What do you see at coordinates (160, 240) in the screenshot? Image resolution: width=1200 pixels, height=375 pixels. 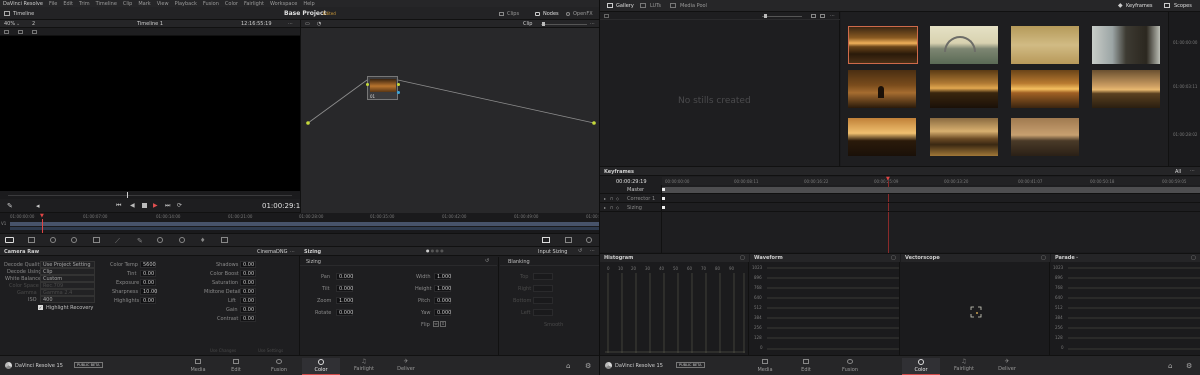 I see `window-icon` at bounding box center [160, 240].